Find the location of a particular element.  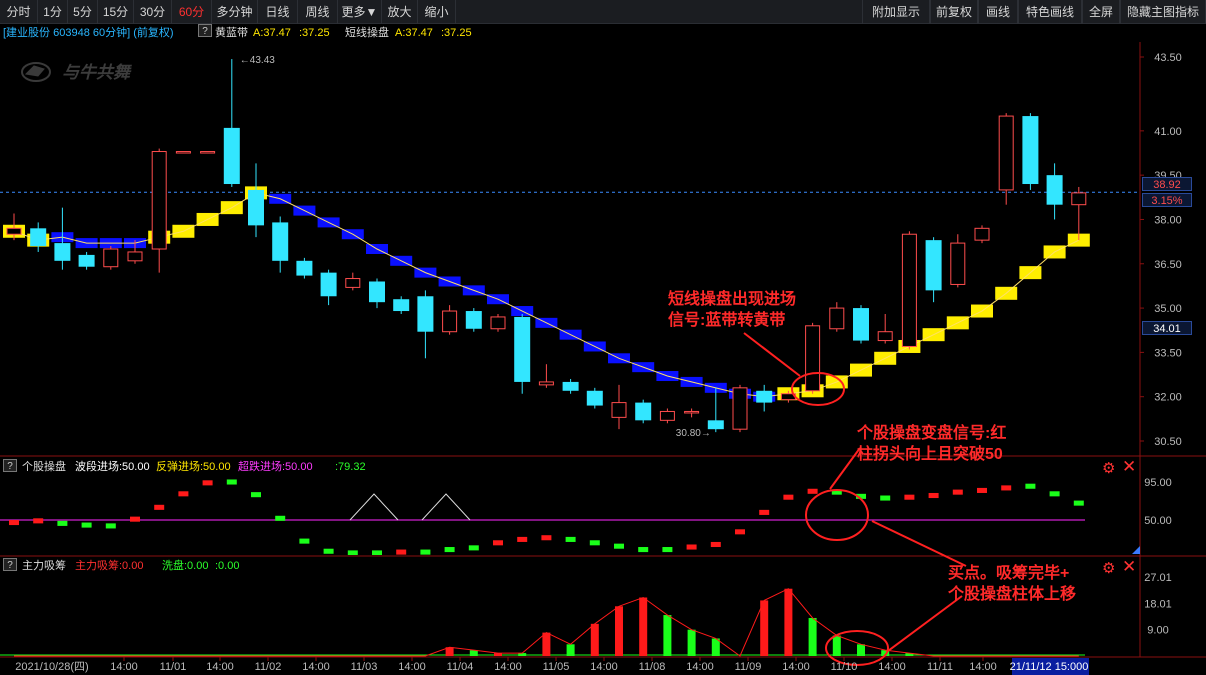

vol-field-1: 主力吸筹:0.00 is located at coordinates (109, 566).